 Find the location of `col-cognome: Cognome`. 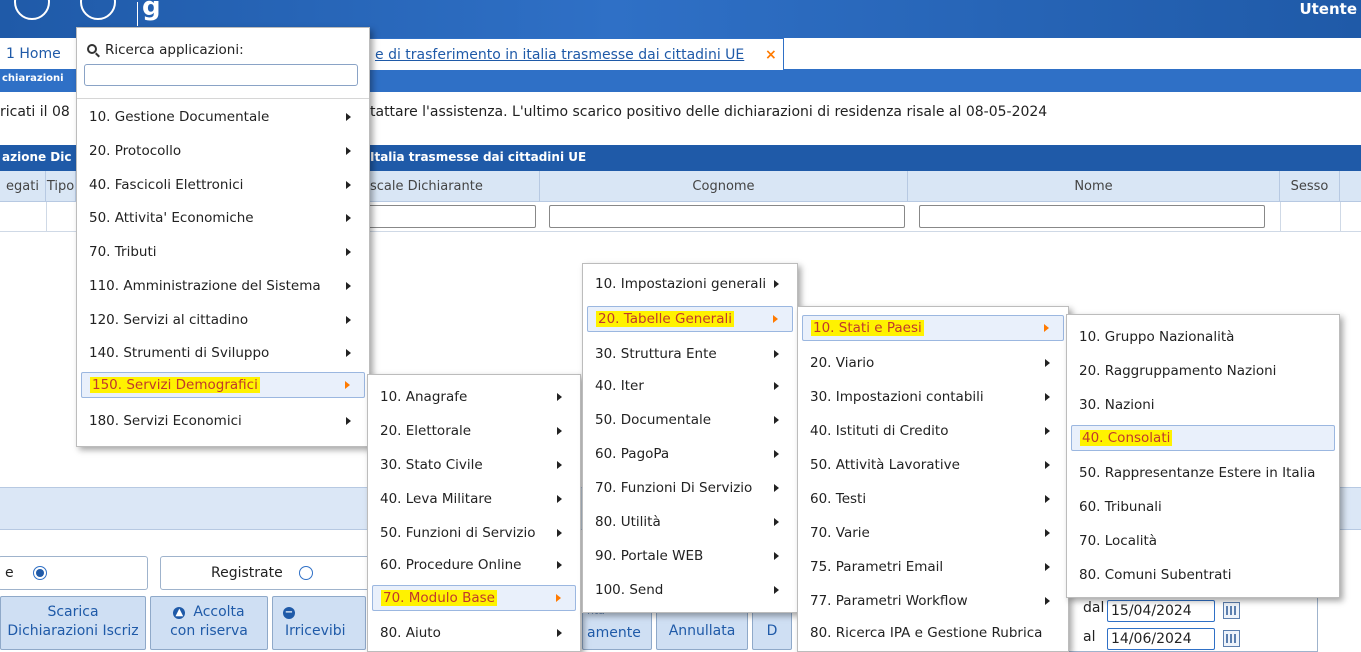

col-cognome: Cognome is located at coordinates (724, 186).